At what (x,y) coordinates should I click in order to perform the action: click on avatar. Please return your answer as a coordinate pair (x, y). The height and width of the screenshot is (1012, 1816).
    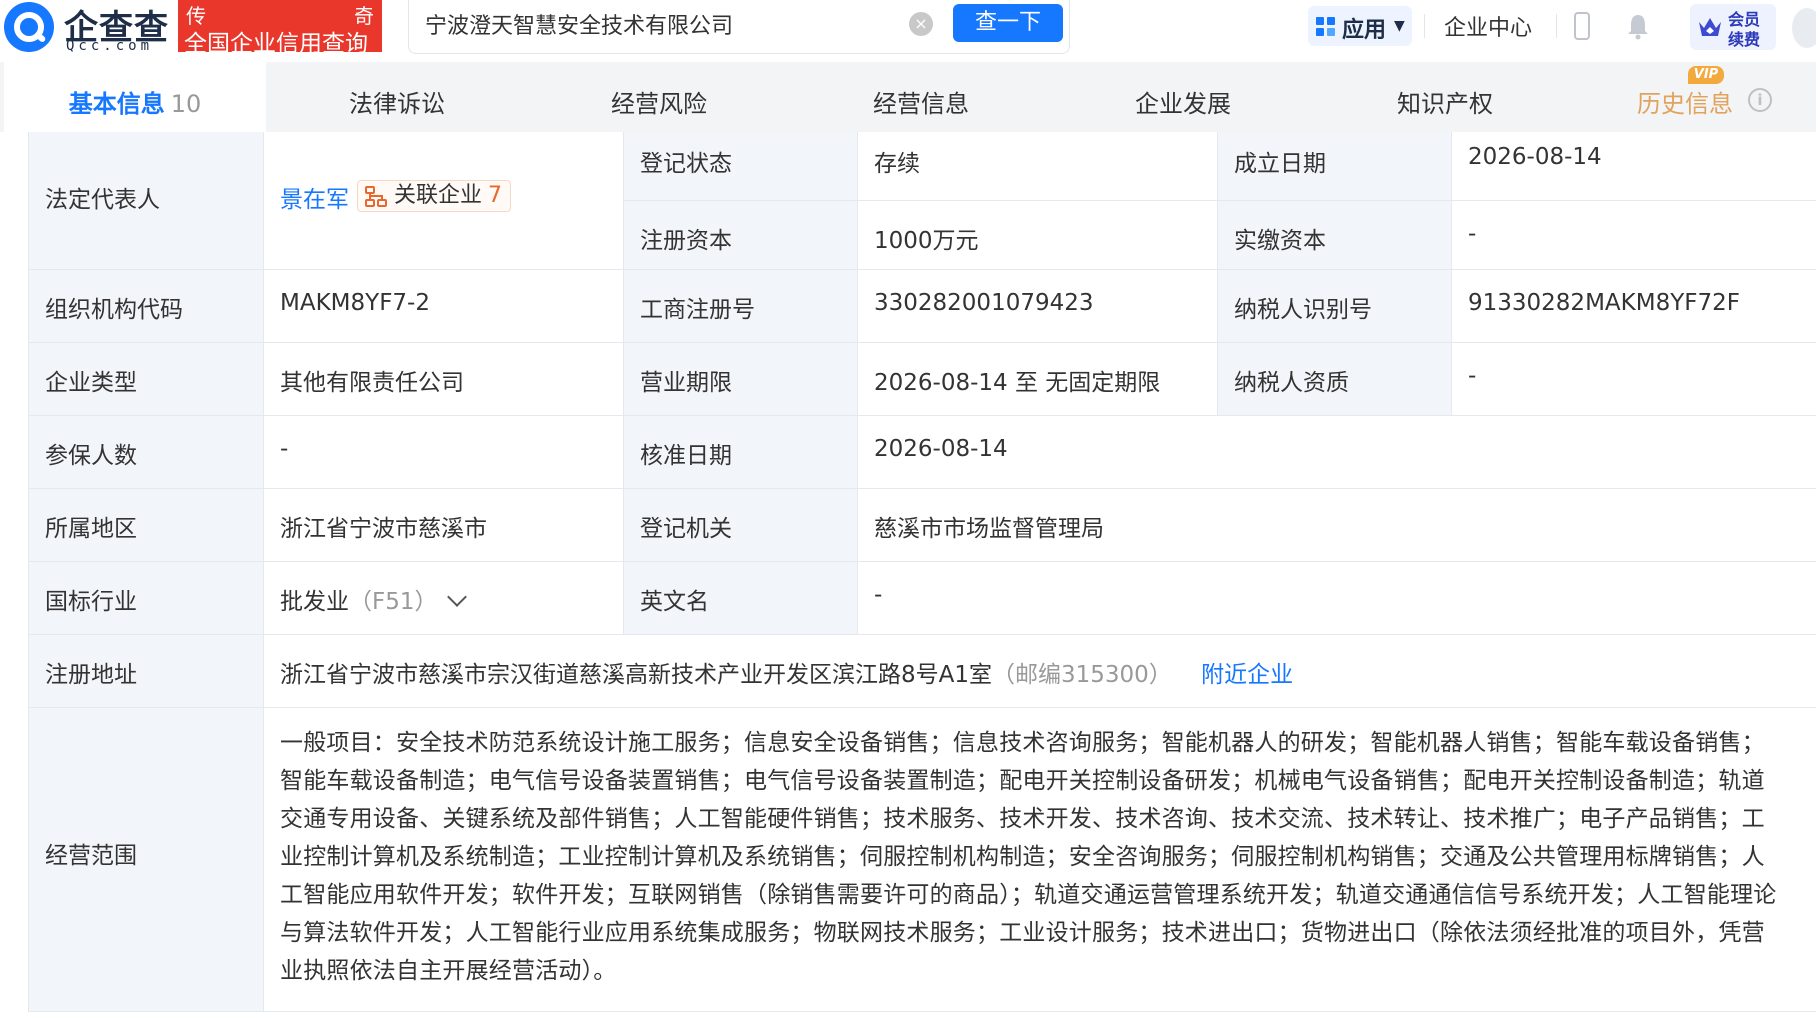
    Looking at the image, I should click on (1804, 28).